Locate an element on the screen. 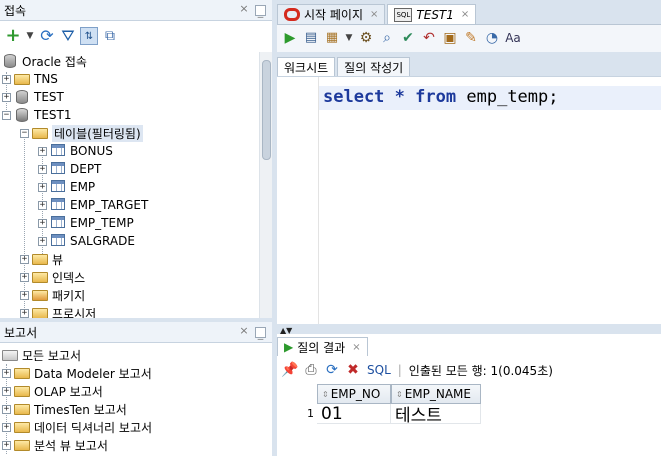 The height and width of the screenshot is (456, 661). results-toolbar: 📌 ⎙ ⟳ ✖ SQL | 인출된 모든 행: 1(0.045초) is located at coordinates (415, 370).